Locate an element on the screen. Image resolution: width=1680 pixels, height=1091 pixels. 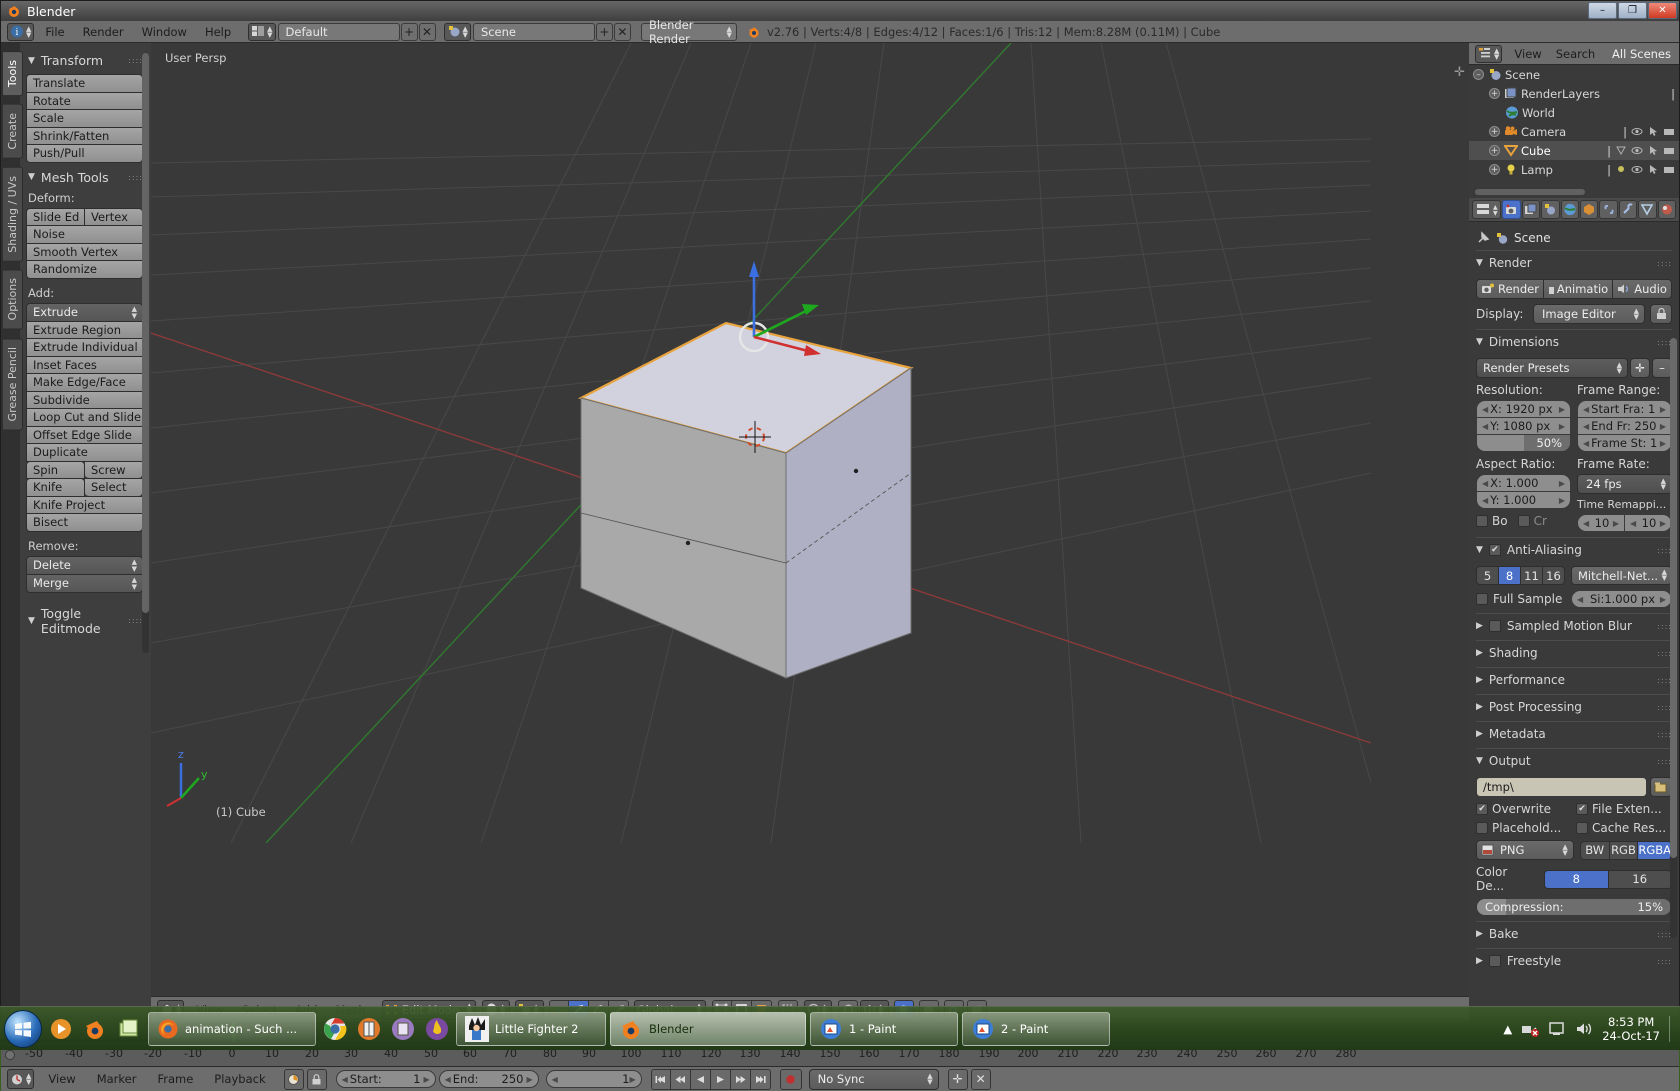
maximize-button: ❐ is located at coordinates (1632, 10).